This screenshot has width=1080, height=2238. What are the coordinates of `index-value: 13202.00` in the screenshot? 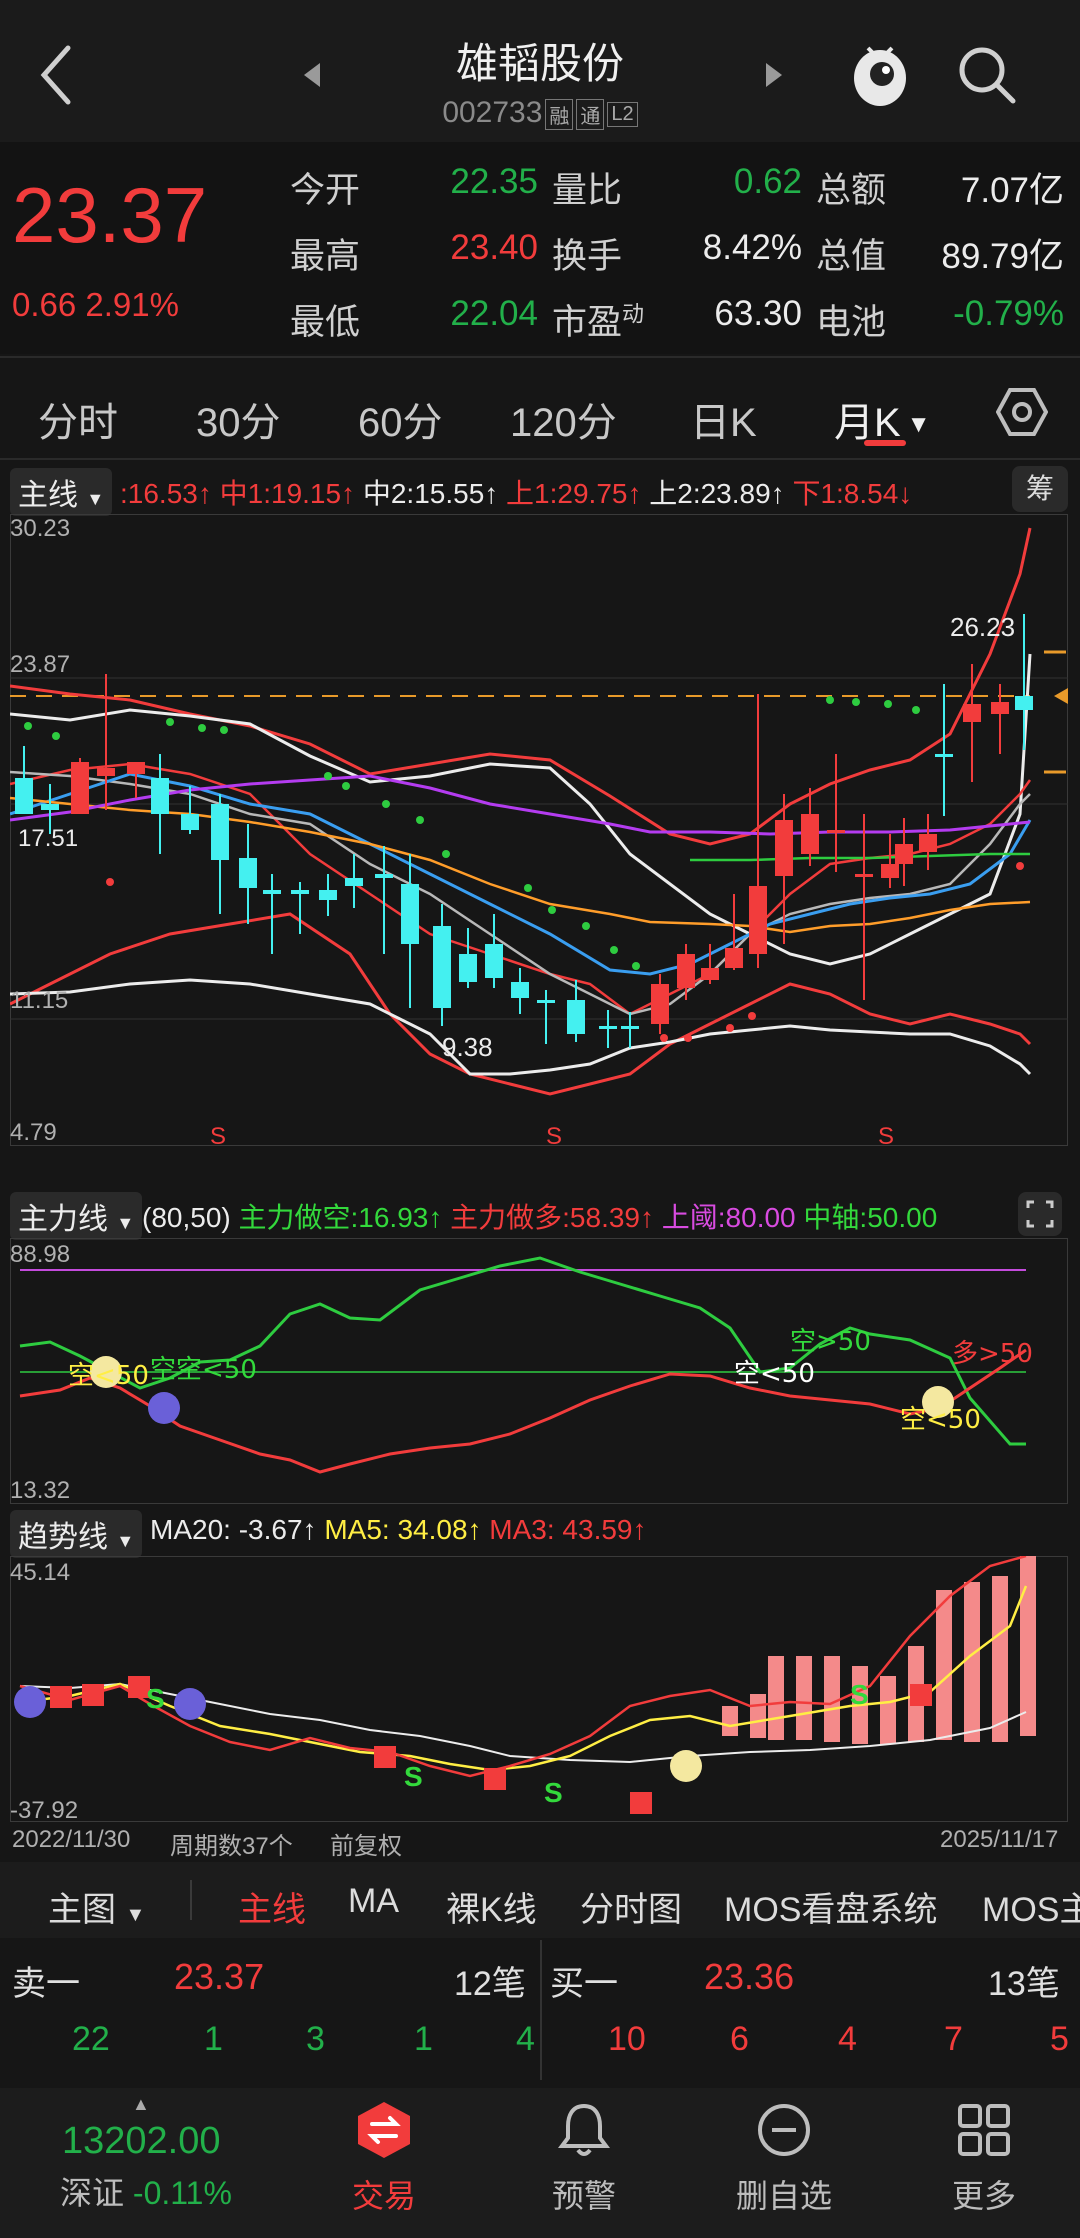 It's located at (141, 2141).